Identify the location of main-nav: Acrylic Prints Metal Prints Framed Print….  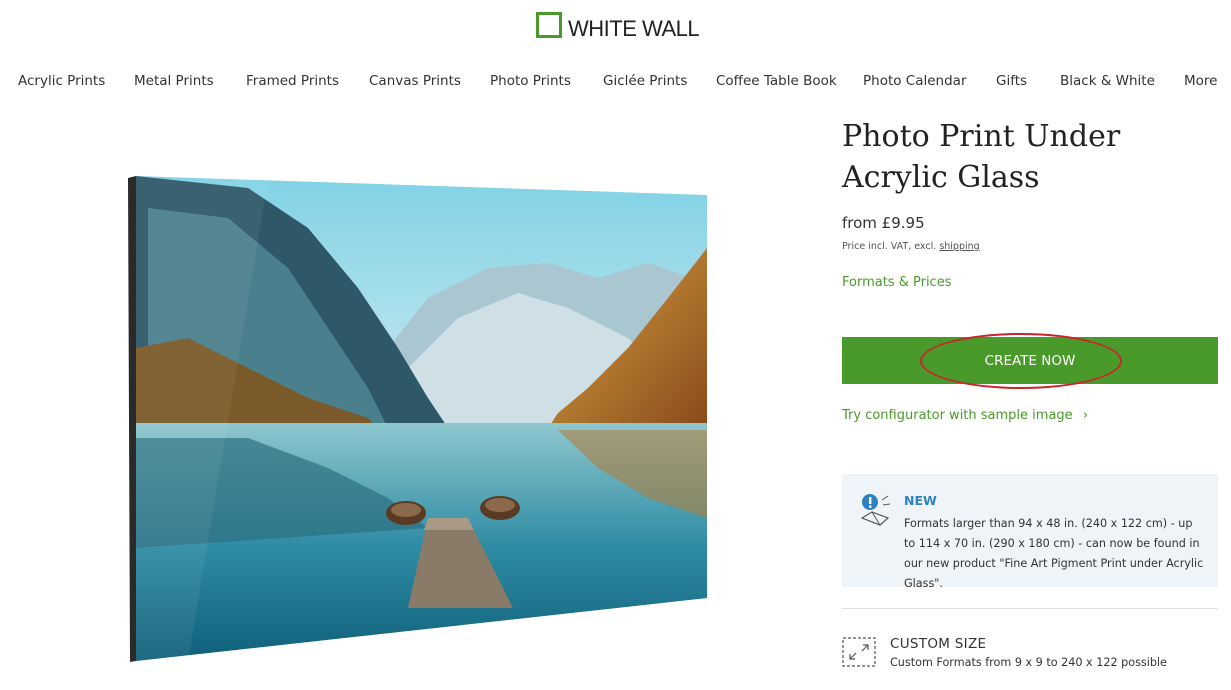
(615, 83).